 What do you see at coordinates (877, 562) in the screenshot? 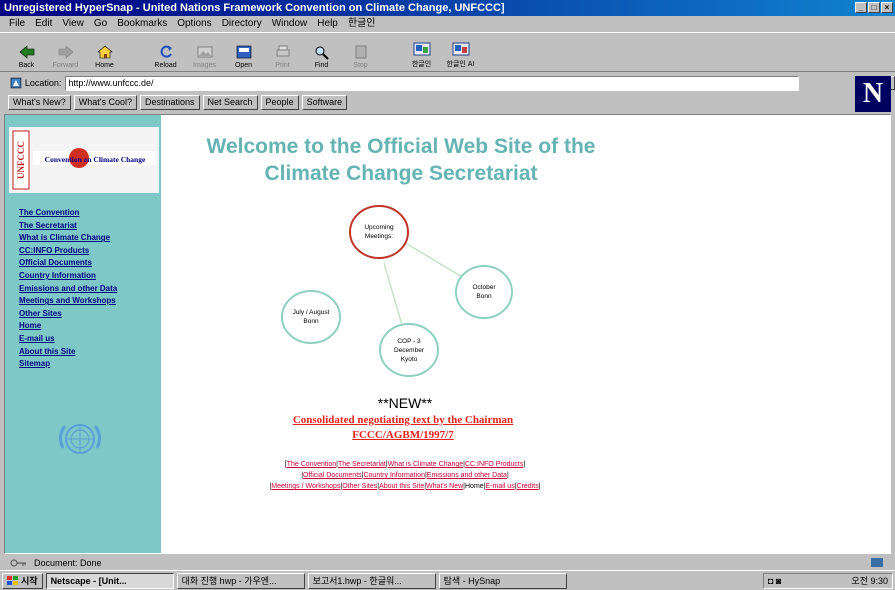
I see `mail-status-icon` at bounding box center [877, 562].